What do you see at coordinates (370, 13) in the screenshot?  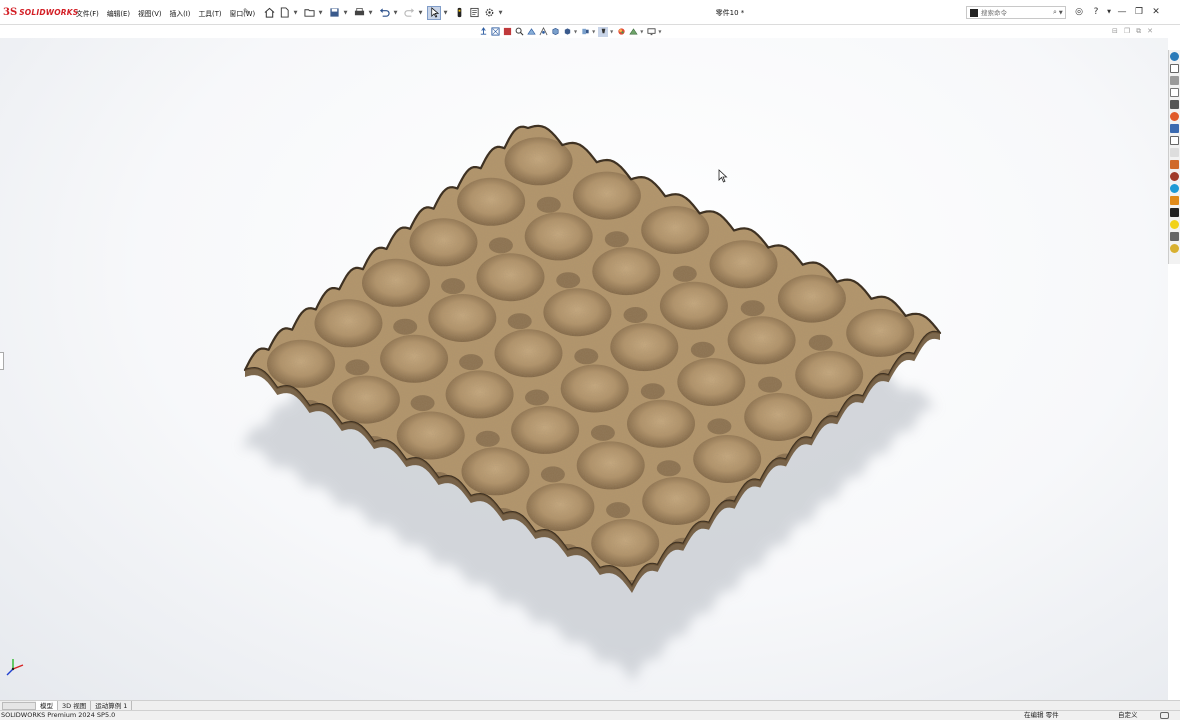 I see `print-dropdown-icon: ▼` at bounding box center [370, 13].